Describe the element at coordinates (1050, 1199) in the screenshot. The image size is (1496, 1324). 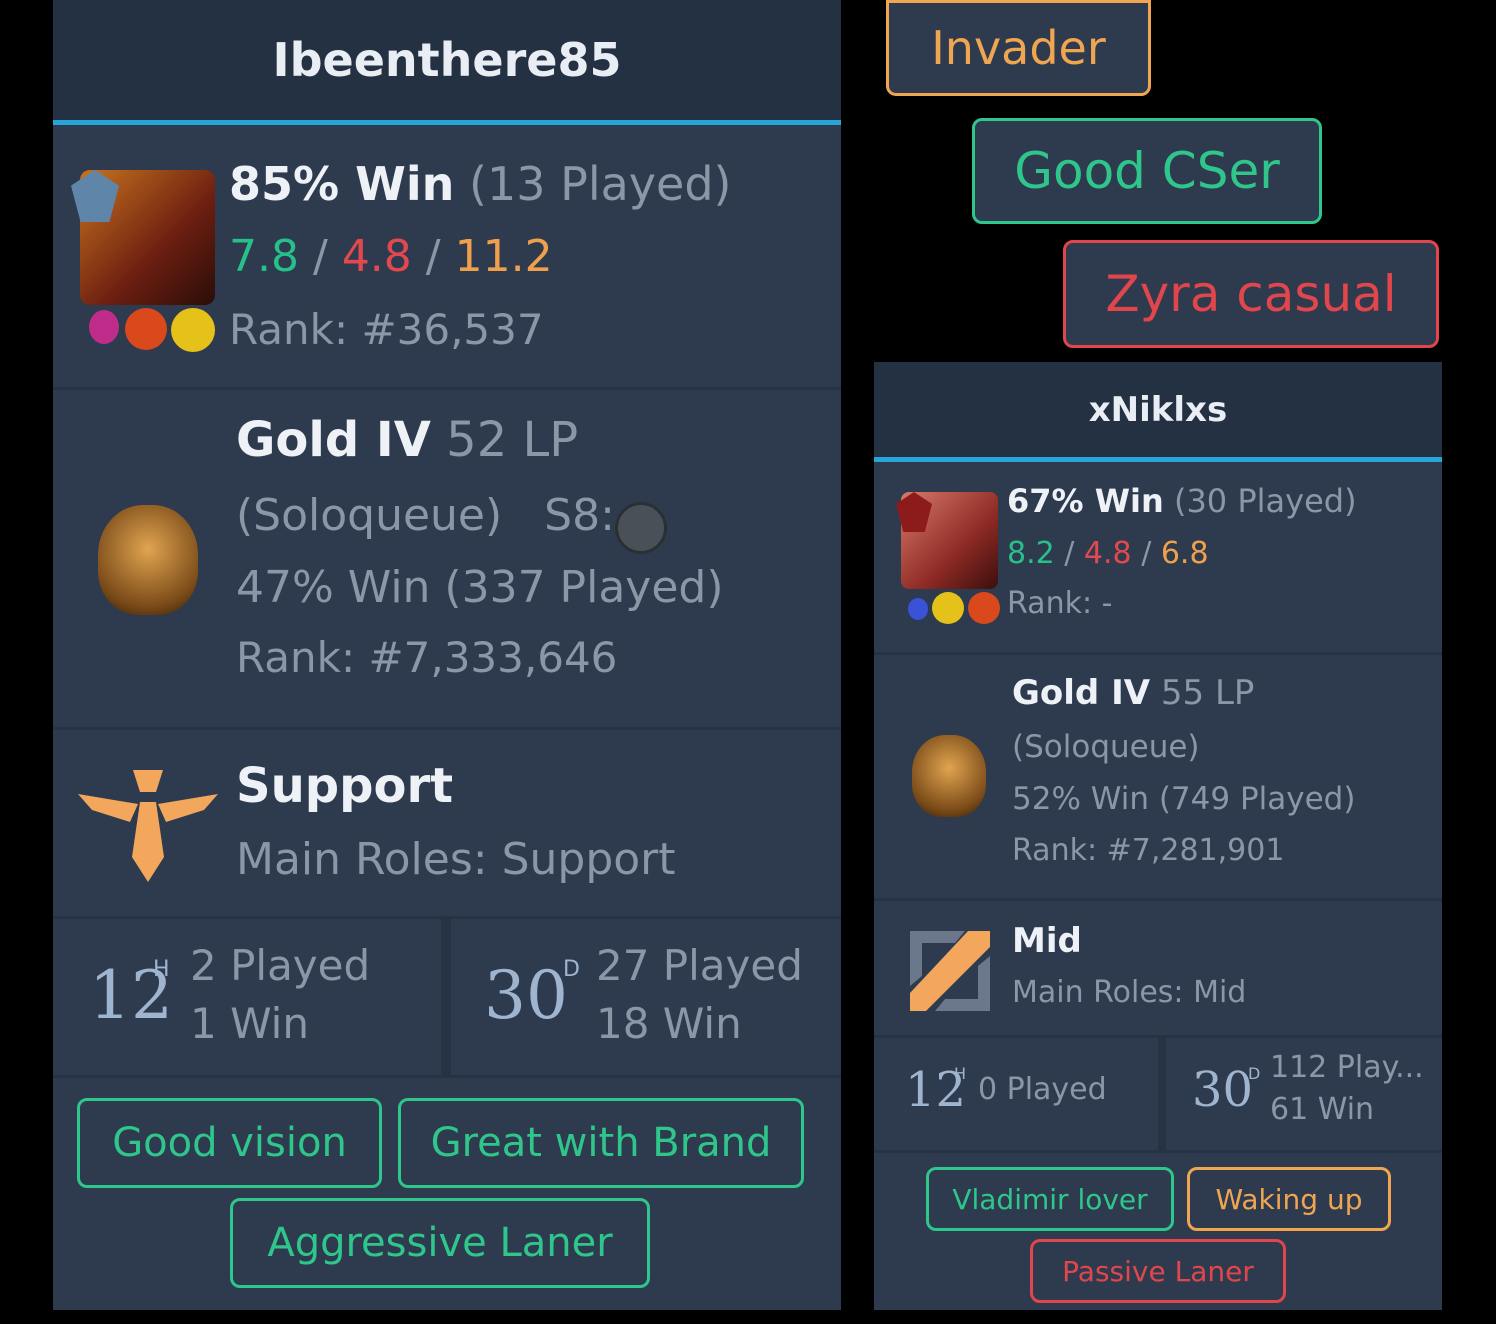
I see `tag-vladimir-lover: Vladimir lover` at that location.